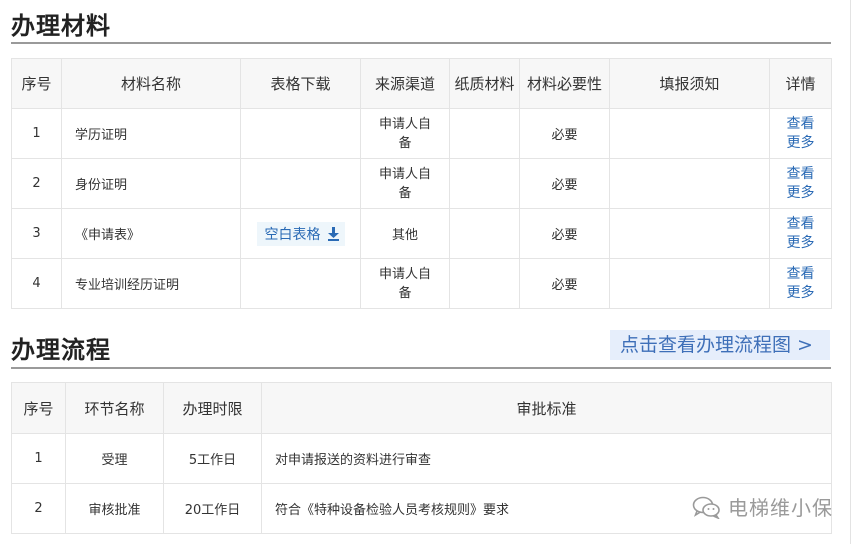  What do you see at coordinates (706, 507) in the screenshot?
I see `wechat-icon` at bounding box center [706, 507].